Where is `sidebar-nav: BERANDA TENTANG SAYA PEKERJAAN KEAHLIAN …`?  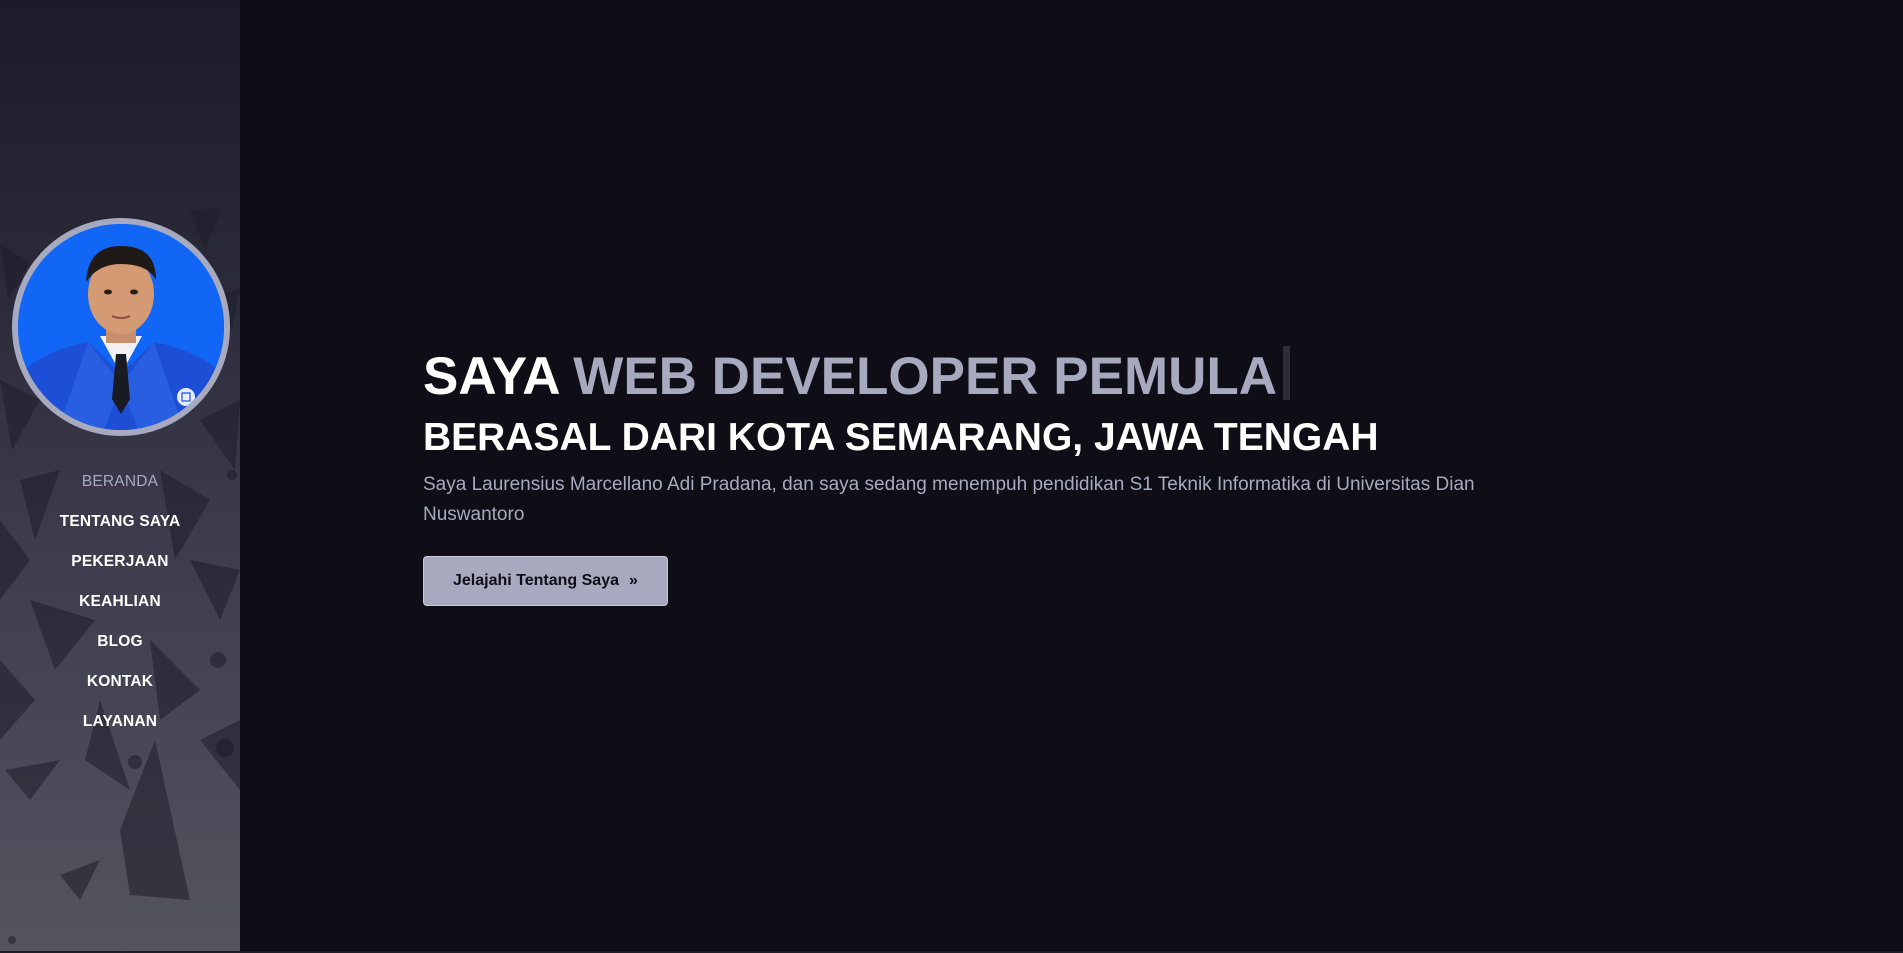
sidebar-nav: BERANDA TENTANG SAYA PEKERJAAN KEAHLIAN … is located at coordinates (120, 602).